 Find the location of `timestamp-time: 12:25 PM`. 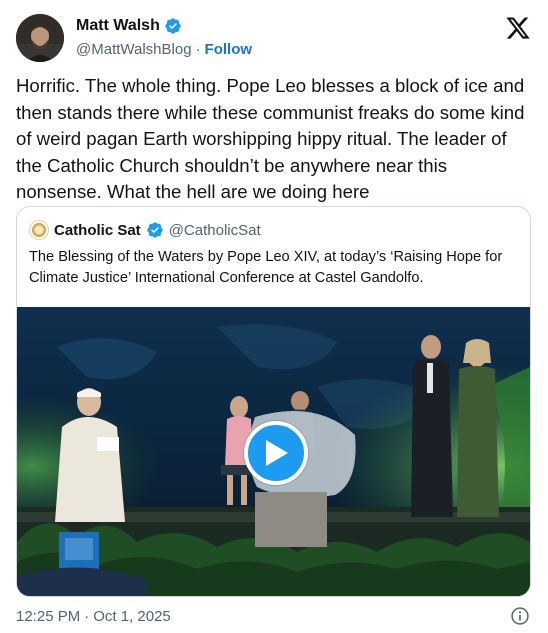

timestamp-time: 12:25 PM is located at coordinates (48, 616).